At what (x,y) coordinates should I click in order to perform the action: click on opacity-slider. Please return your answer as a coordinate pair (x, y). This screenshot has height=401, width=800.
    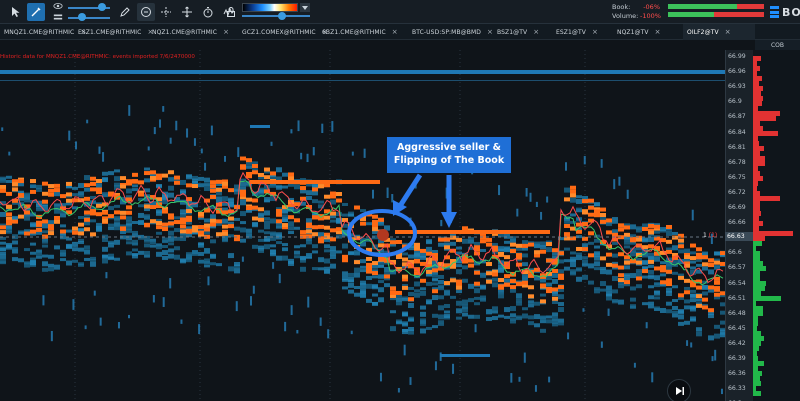
    Looking at the image, I should click on (84, 7).